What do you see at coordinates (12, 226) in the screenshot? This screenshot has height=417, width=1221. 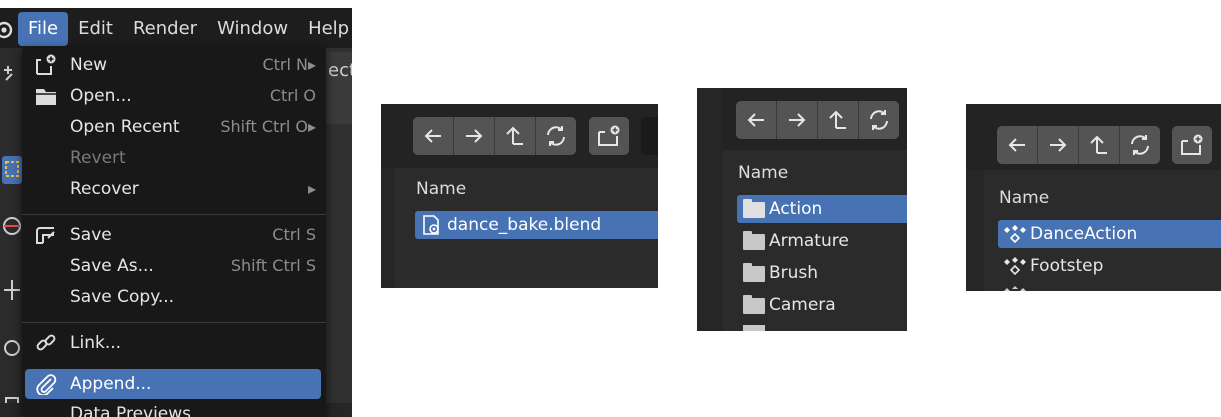 I see `cursor-tool-icon` at bounding box center [12, 226].